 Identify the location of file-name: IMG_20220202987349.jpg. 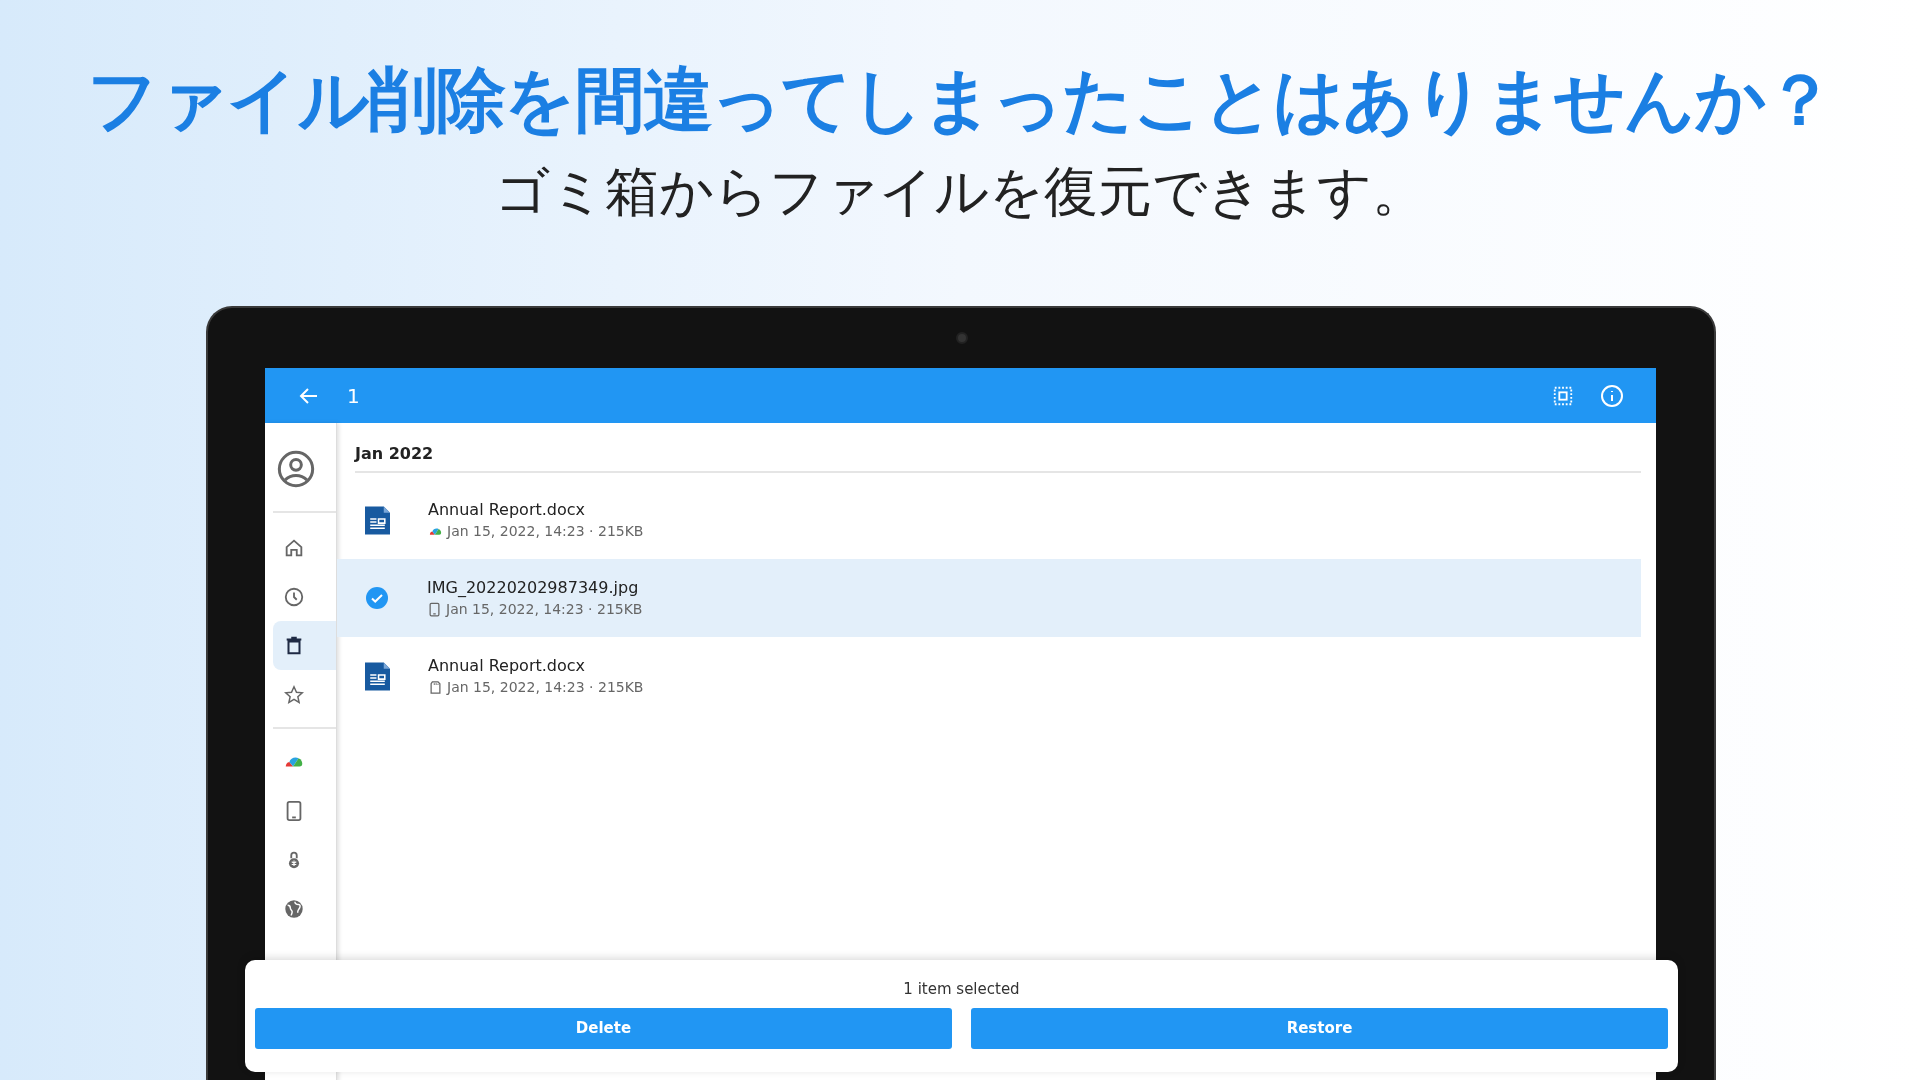
(533, 588).